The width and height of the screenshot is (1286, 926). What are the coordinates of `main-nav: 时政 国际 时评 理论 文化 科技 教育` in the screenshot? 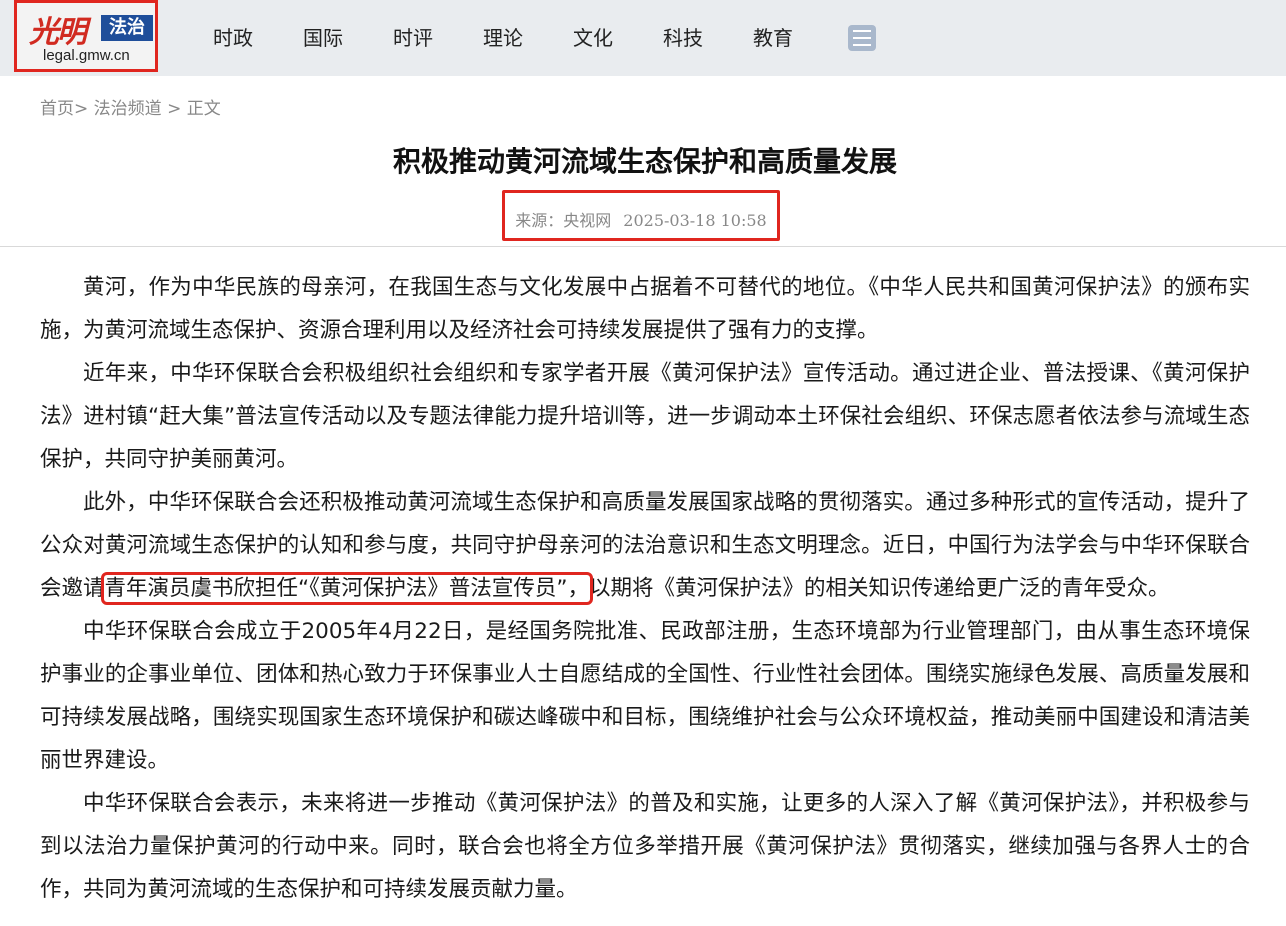 It's located at (503, 38).